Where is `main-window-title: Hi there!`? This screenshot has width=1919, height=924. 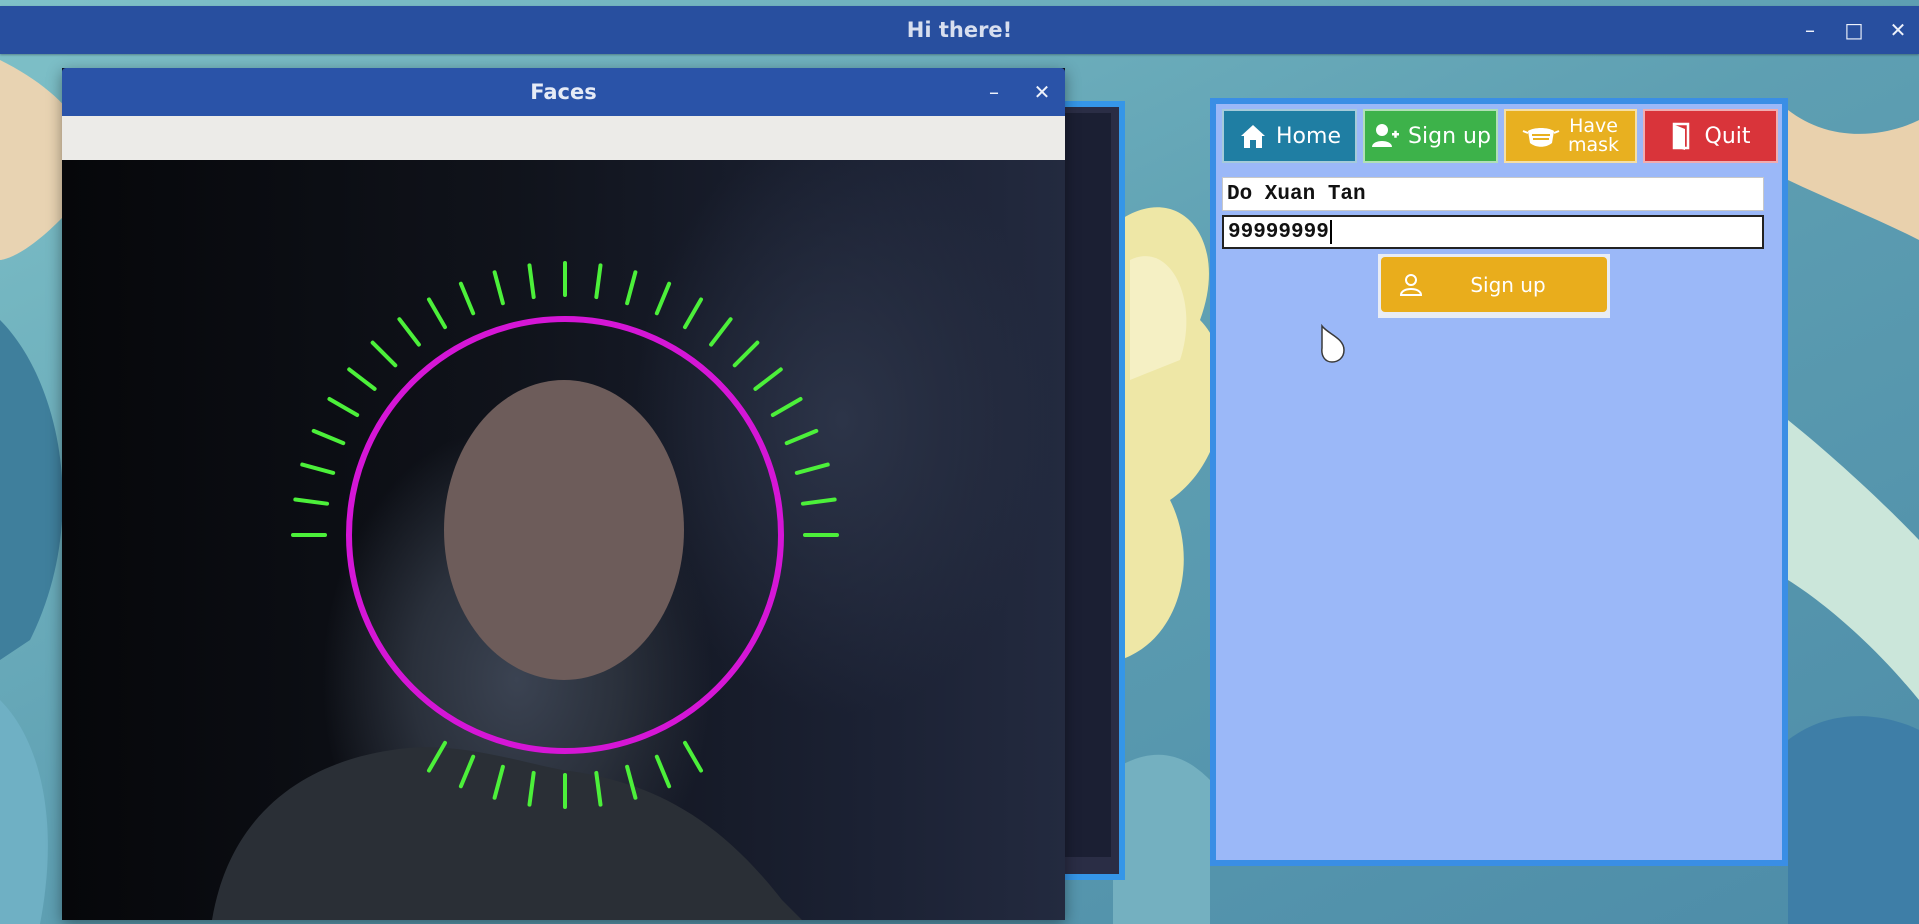 main-window-title: Hi there! is located at coordinates (959, 30).